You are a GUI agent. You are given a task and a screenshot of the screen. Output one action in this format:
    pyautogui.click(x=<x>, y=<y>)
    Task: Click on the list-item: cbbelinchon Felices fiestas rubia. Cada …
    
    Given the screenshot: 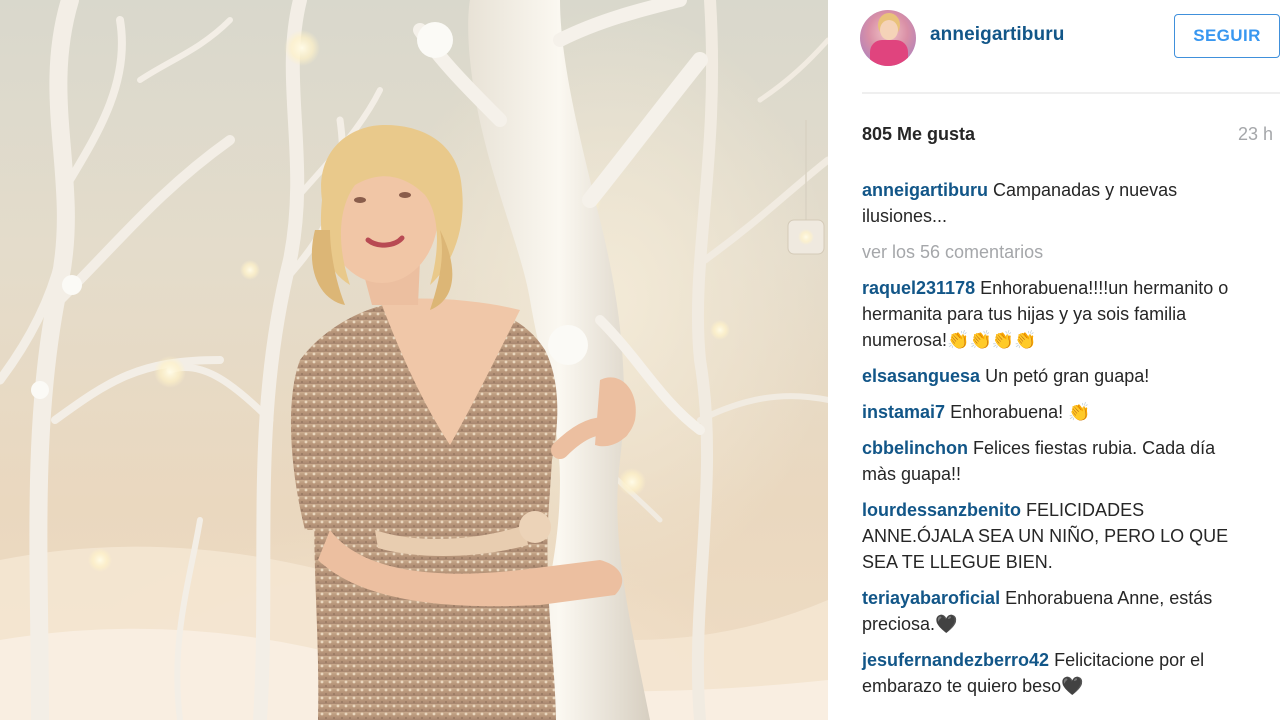 What is the action you would take?
    pyautogui.click(x=1050, y=461)
    